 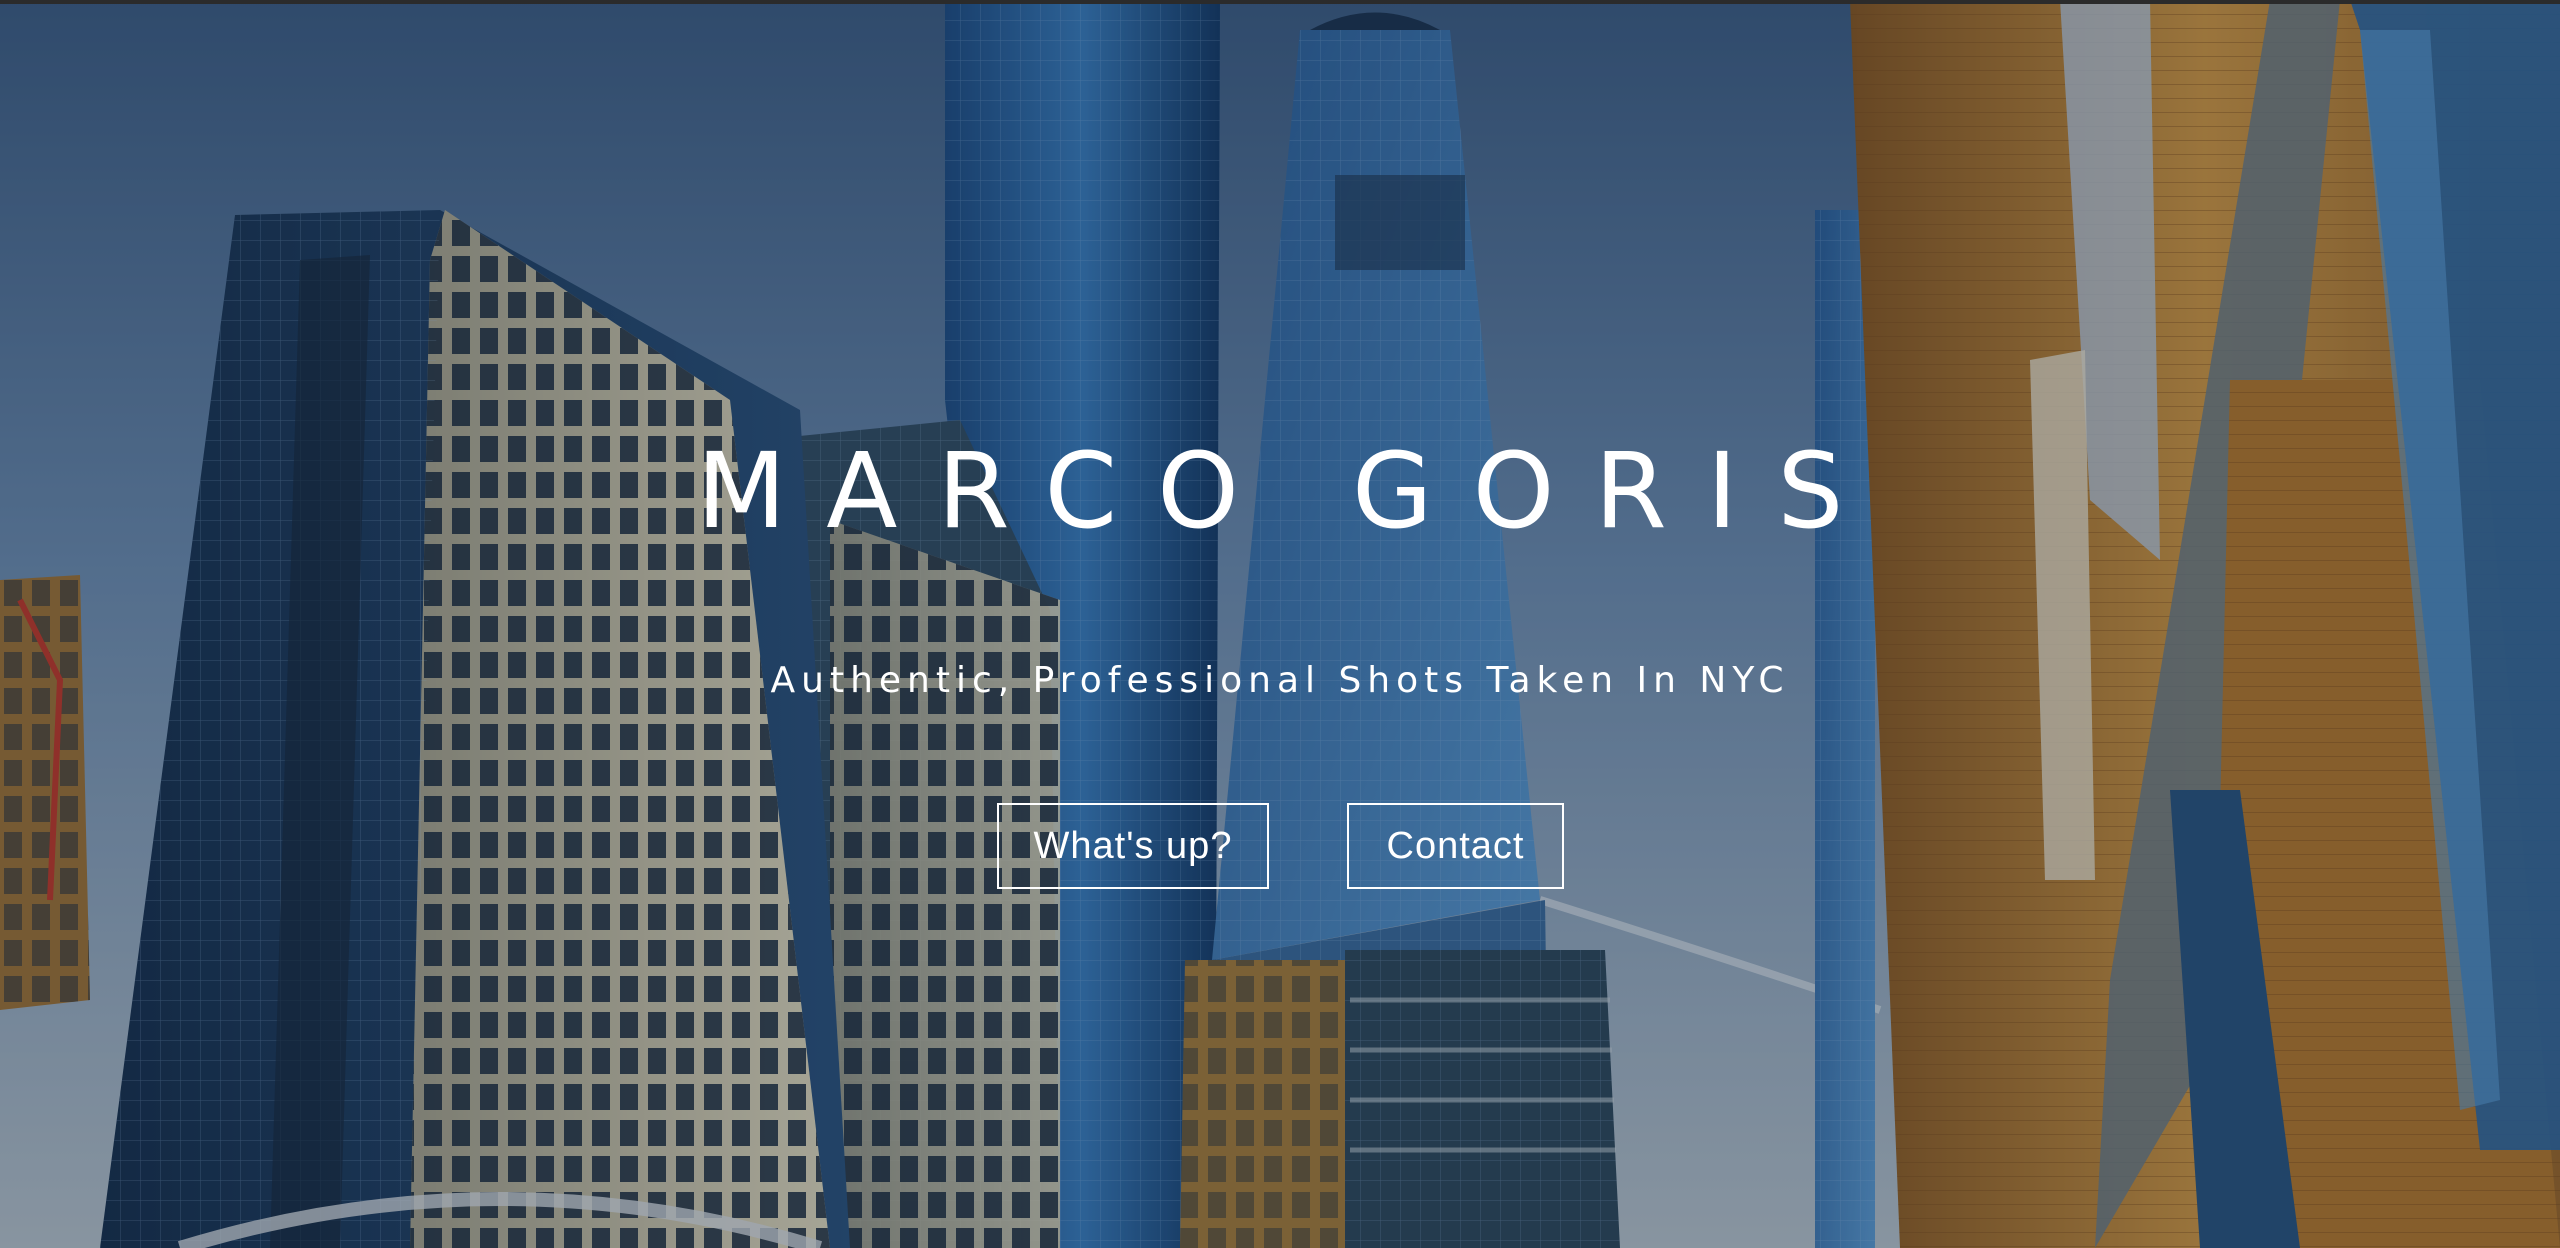 What do you see at coordinates (1280, 2) in the screenshot?
I see `browser-top-edge` at bounding box center [1280, 2].